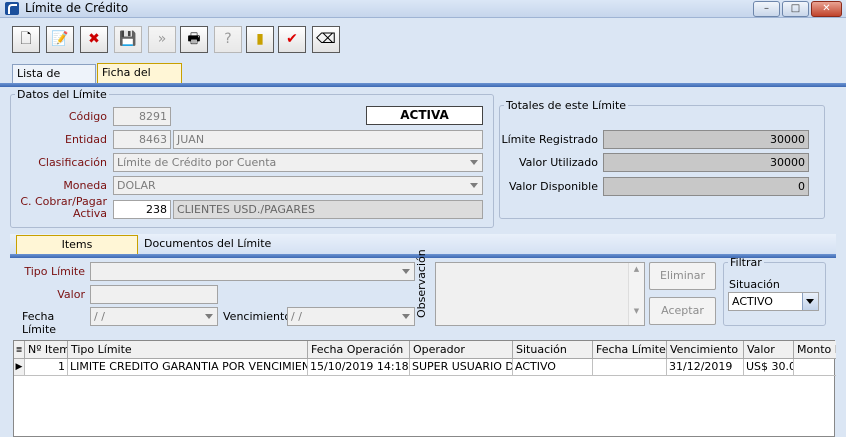 The width and height of the screenshot is (846, 437). Describe the element at coordinates (54, 271) in the screenshot. I see `tipo-limite-label: Tipo Límite` at that location.